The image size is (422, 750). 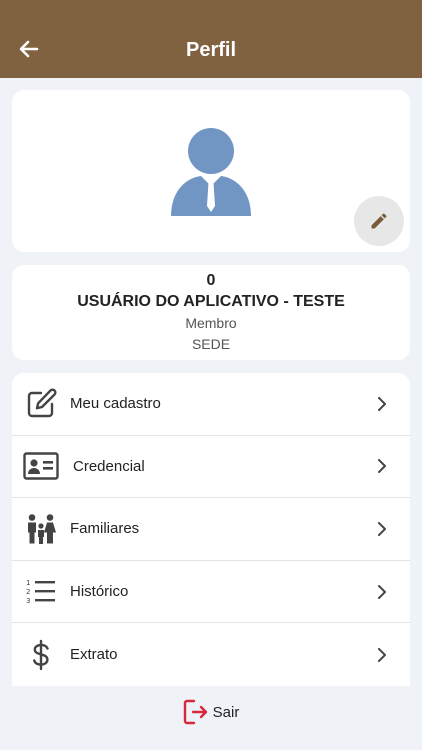 What do you see at coordinates (41, 529) in the screenshot?
I see `family-icon` at bounding box center [41, 529].